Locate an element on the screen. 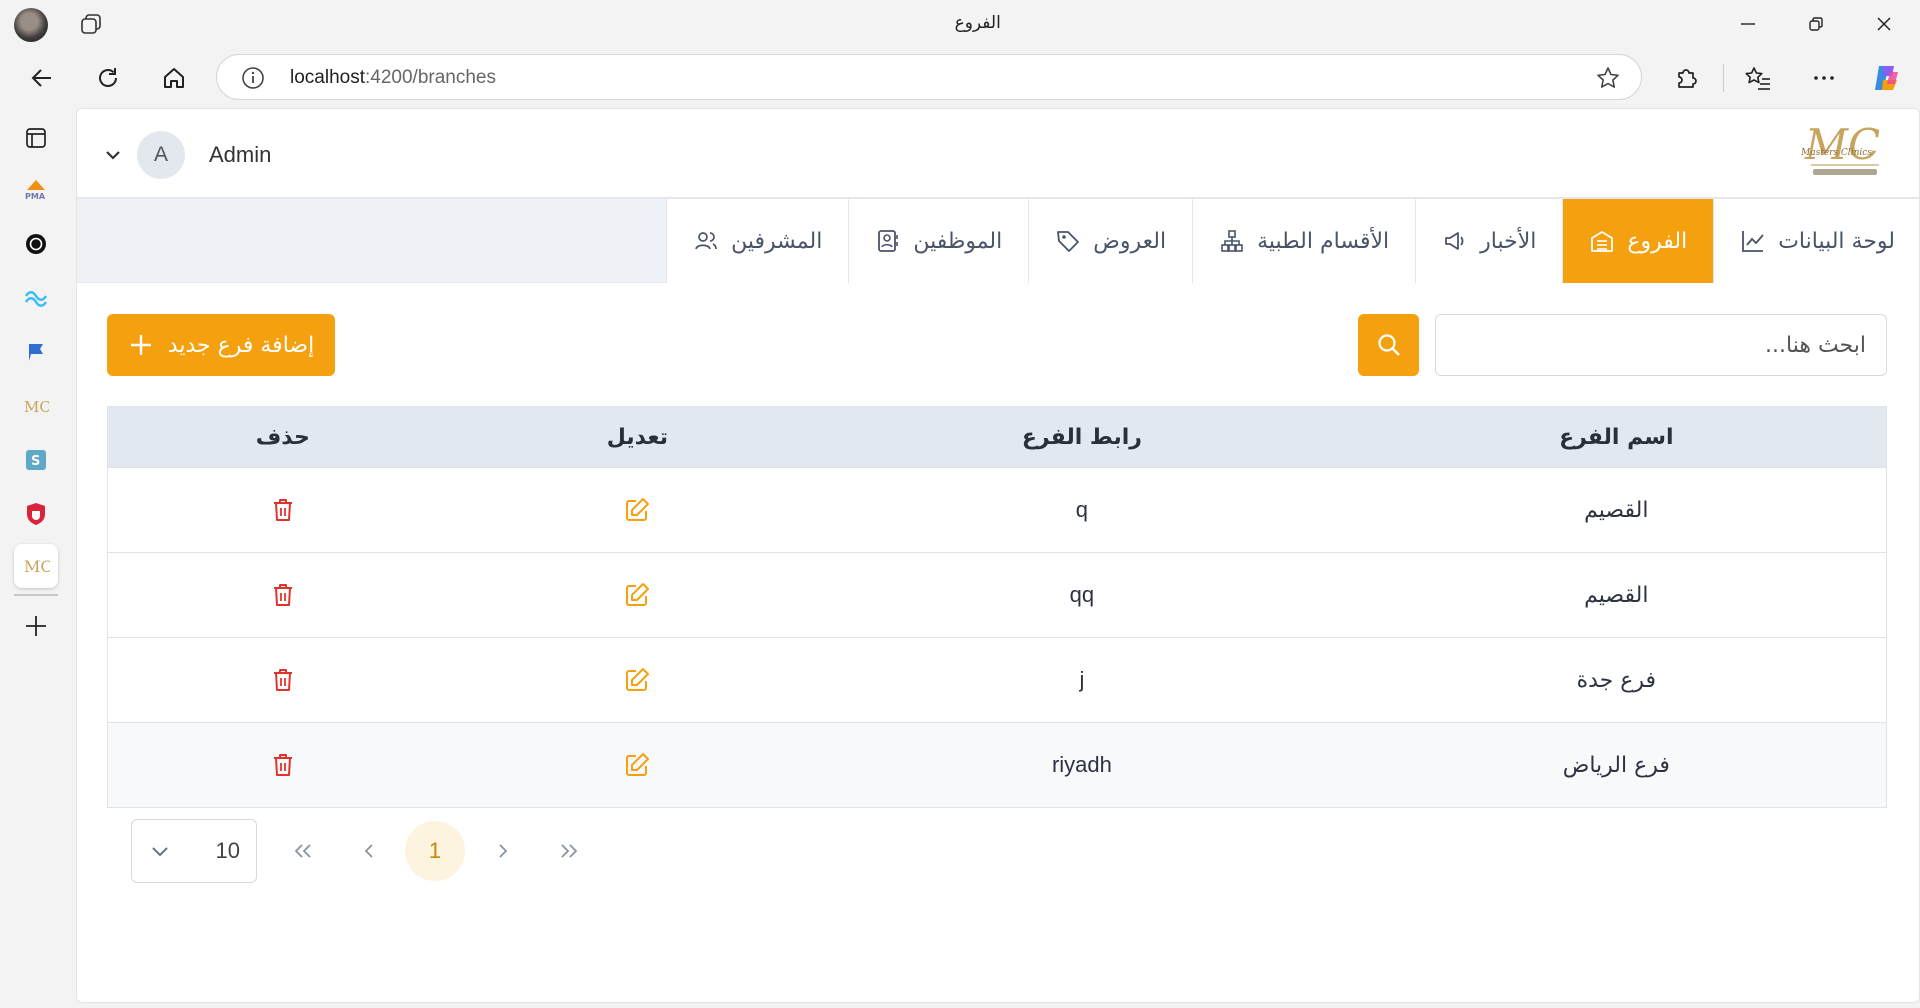 The image size is (1920, 1008). url-path: :4200/branches is located at coordinates (430, 77).